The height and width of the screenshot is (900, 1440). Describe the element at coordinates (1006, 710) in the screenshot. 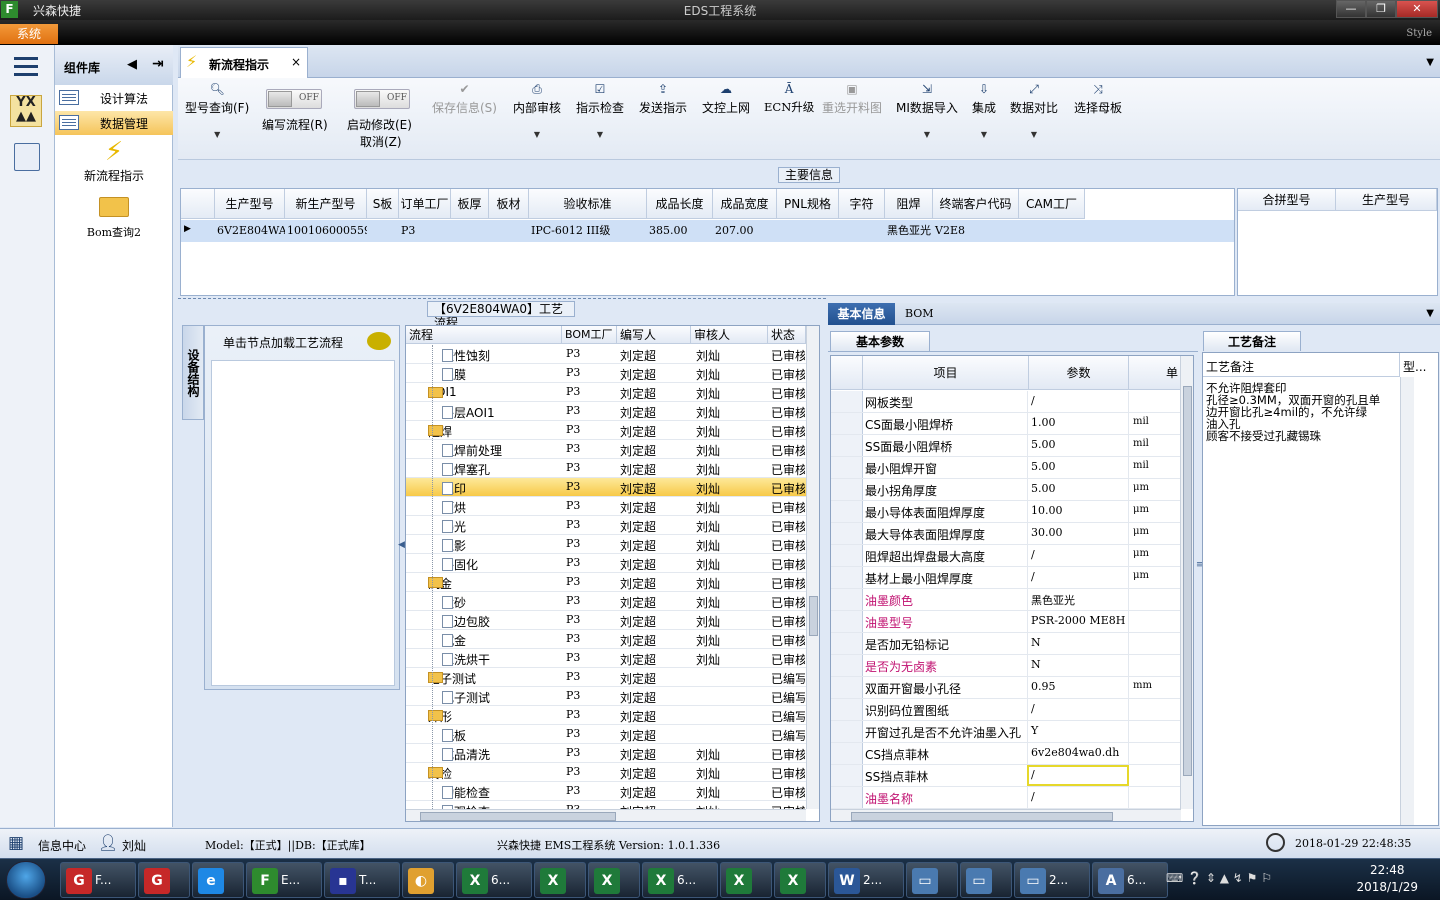

I see `param-row: 识别码位置图纸 /` at that location.